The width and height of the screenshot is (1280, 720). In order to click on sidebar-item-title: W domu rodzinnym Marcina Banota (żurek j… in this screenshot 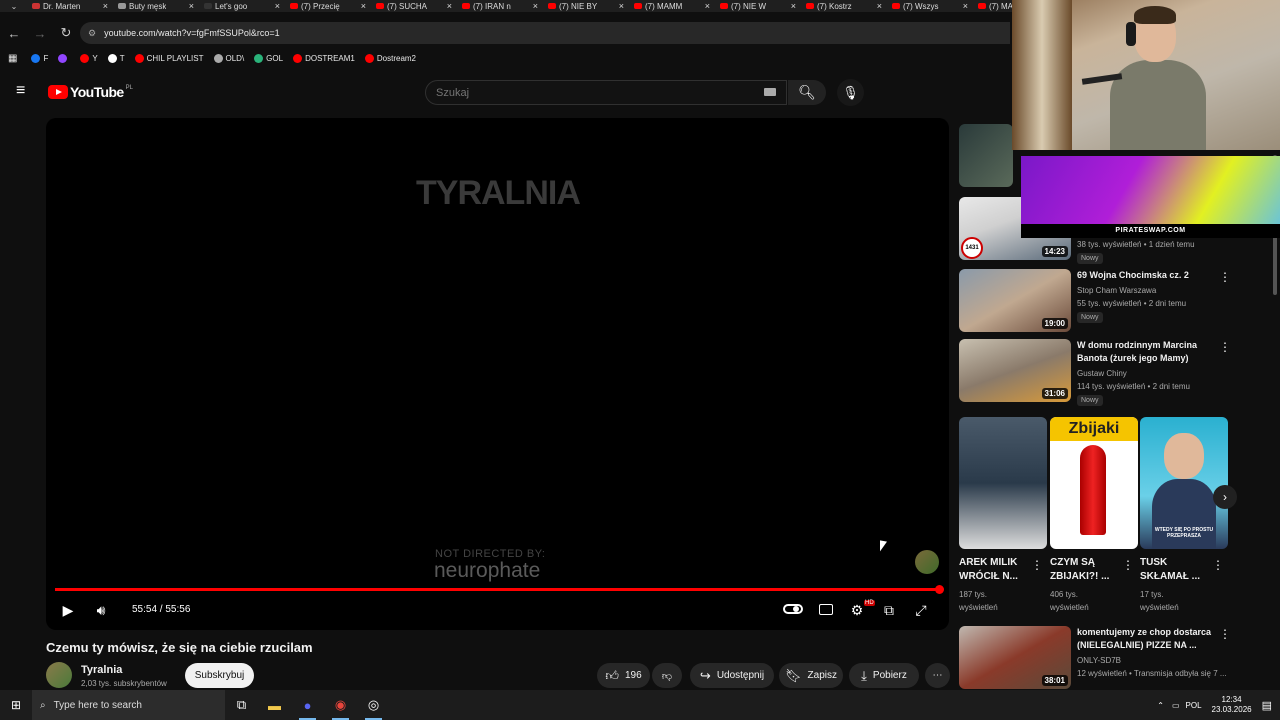, I will do `click(1147, 352)`.